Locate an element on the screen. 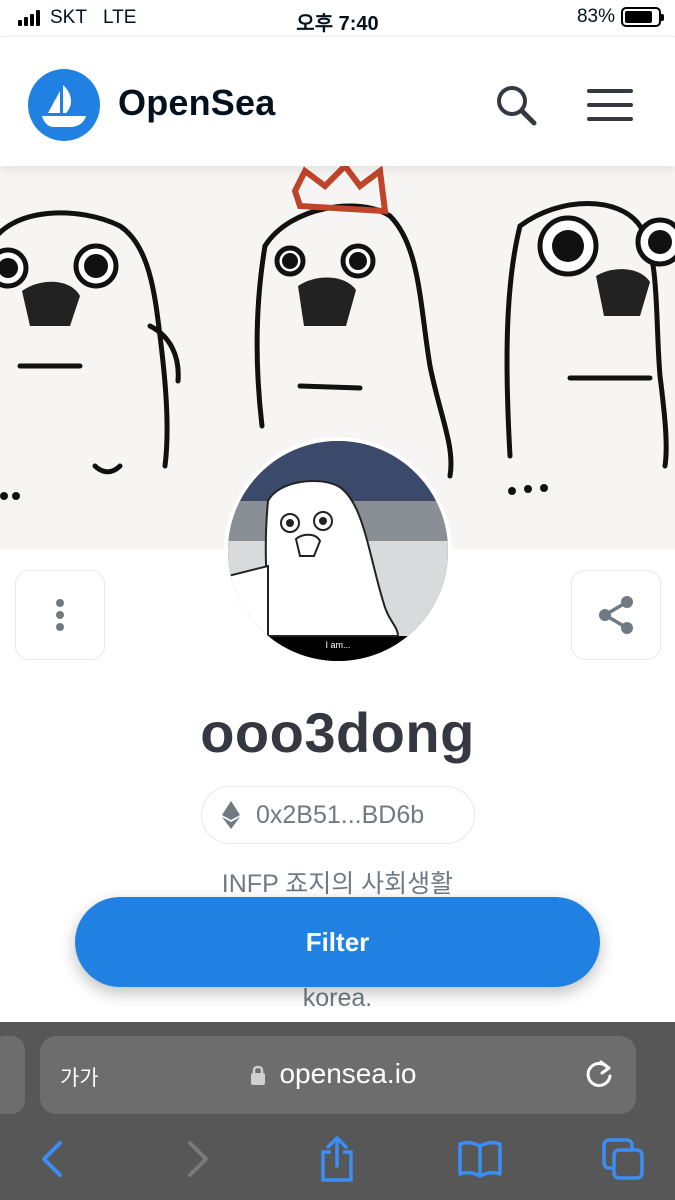 This screenshot has height=1200, width=675. url-text: opensea.io is located at coordinates (348, 1073).